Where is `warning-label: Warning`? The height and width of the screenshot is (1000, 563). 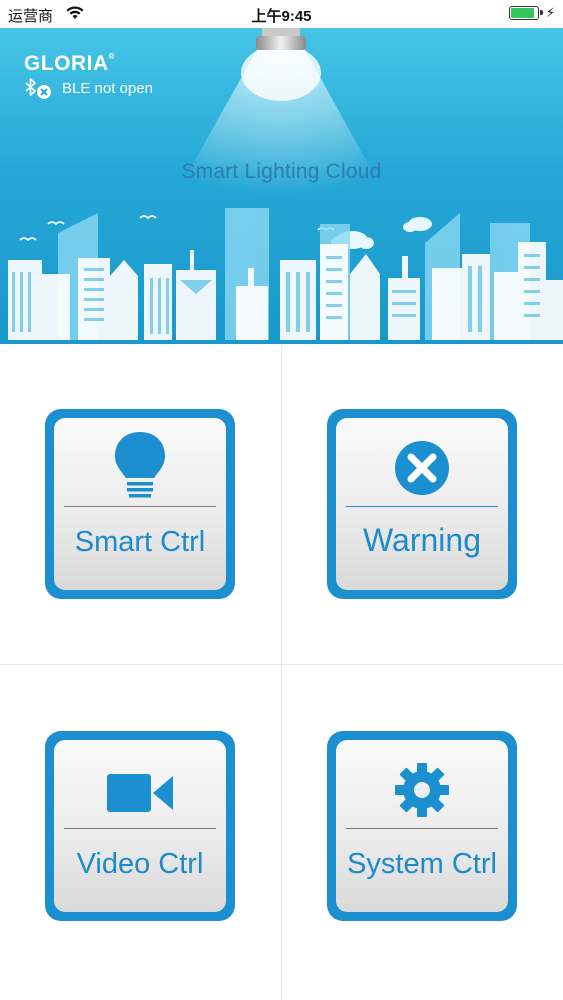
warning-label: Warning is located at coordinates (422, 540).